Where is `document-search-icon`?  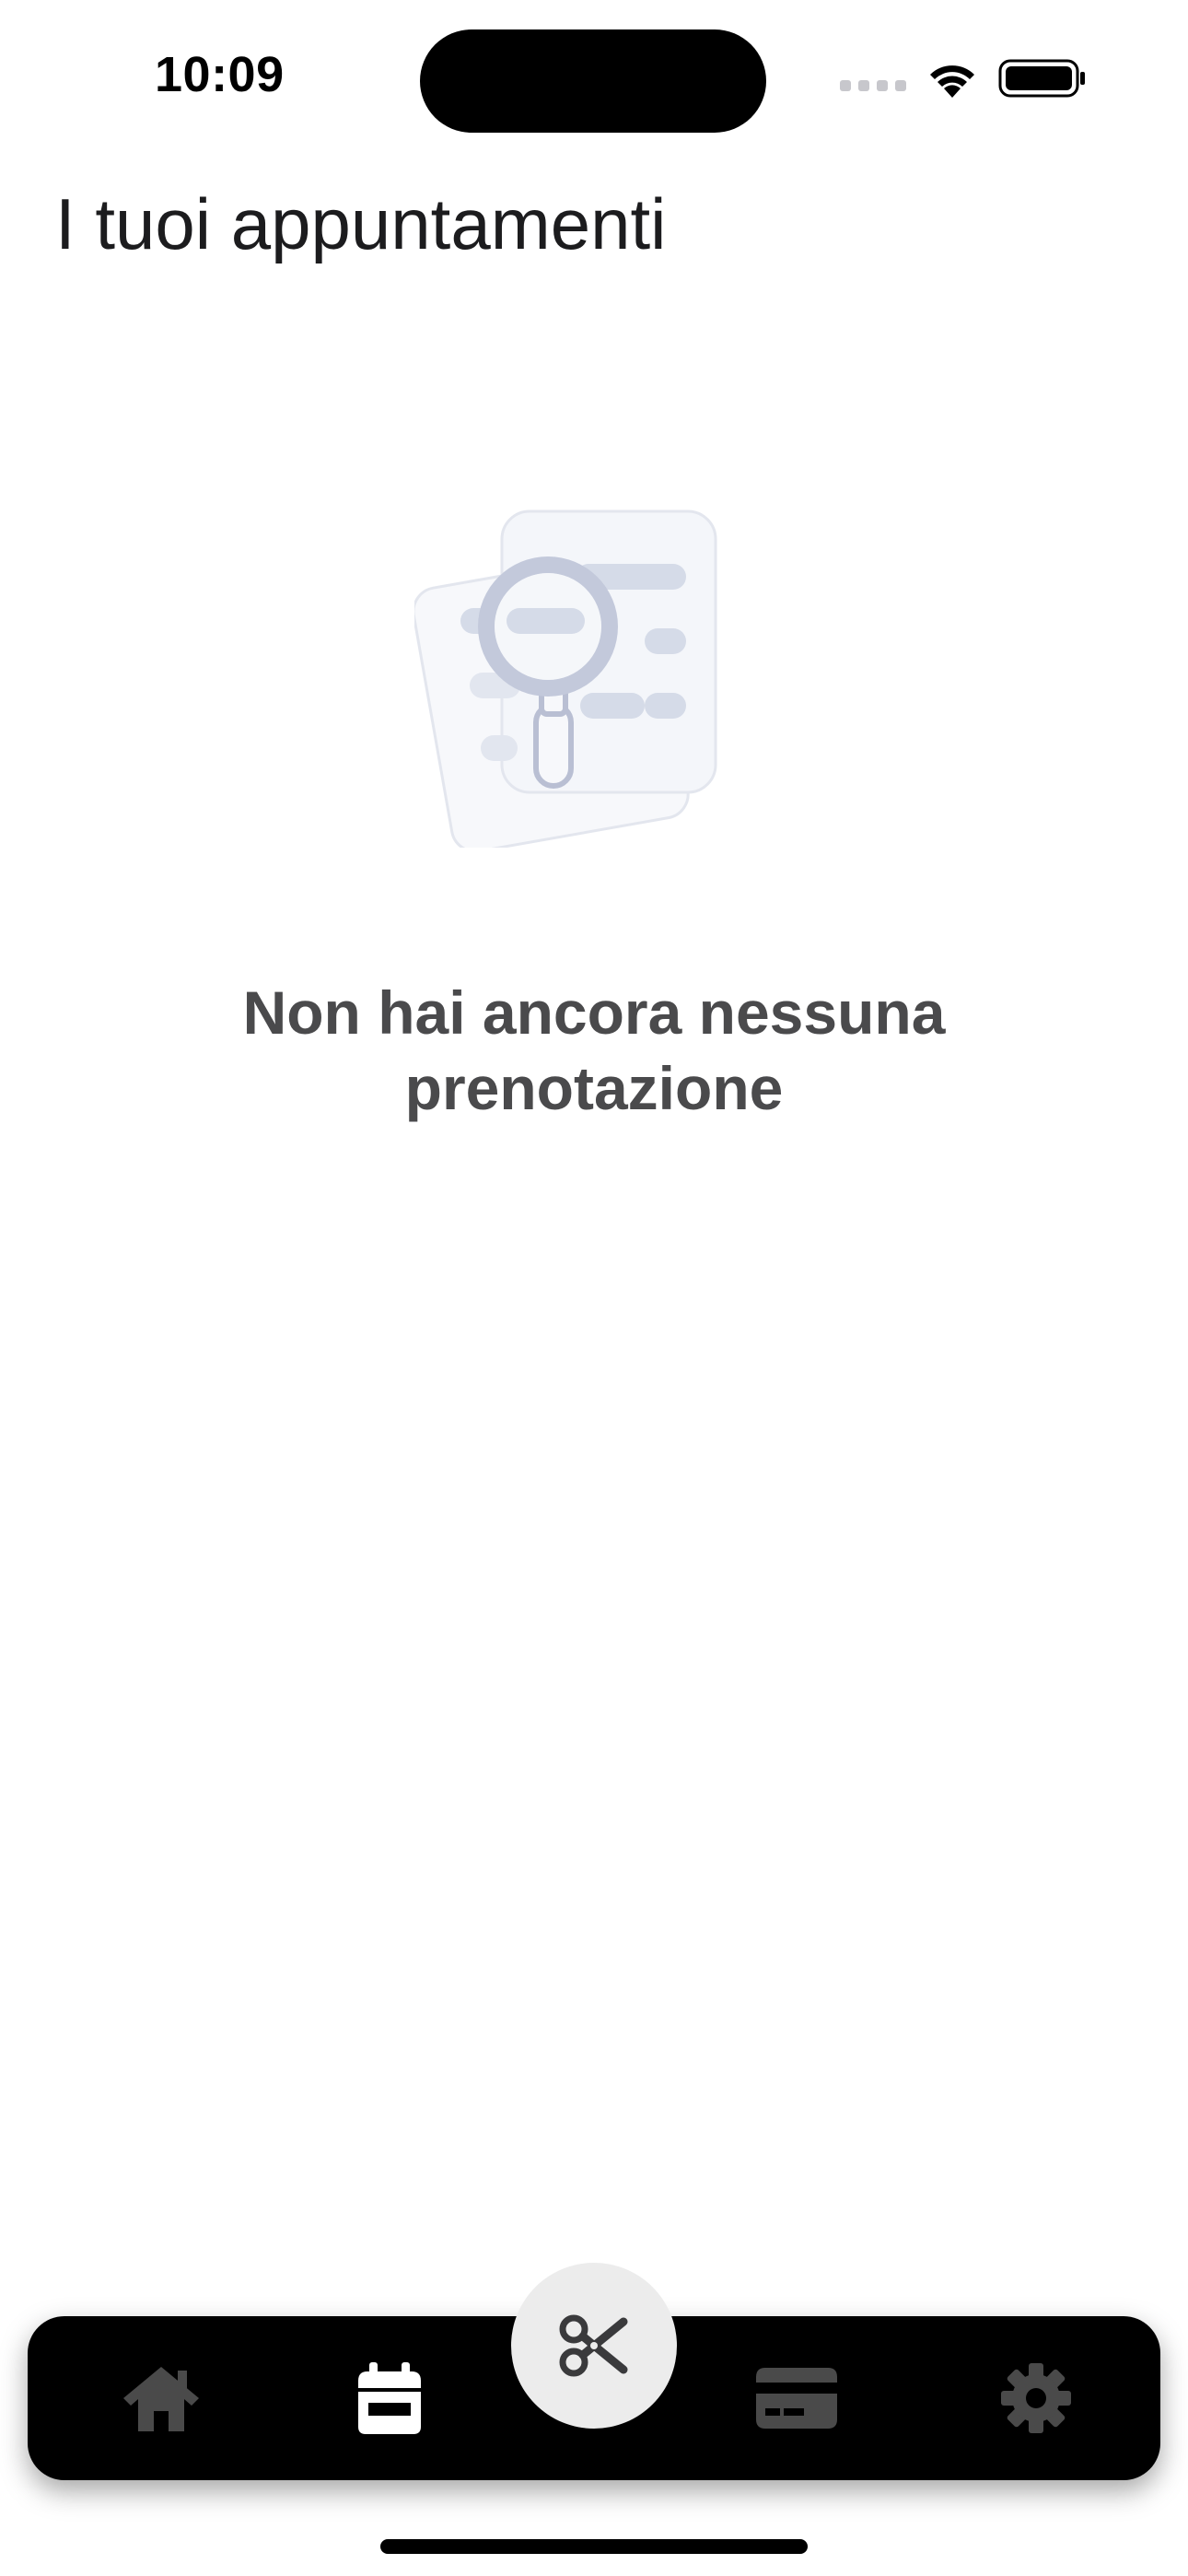
document-search-icon is located at coordinates (565, 678).